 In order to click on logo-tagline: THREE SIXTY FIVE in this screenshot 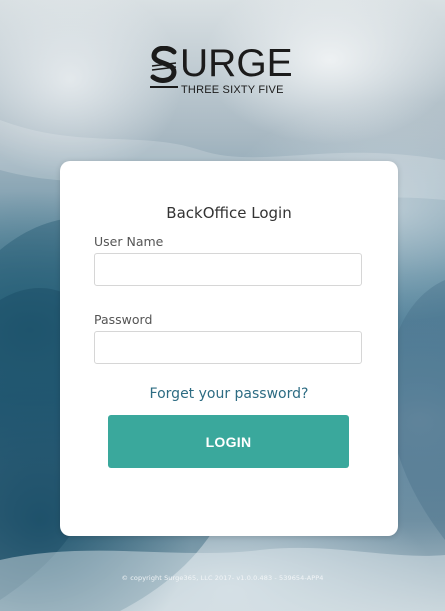, I will do `click(232, 90)`.